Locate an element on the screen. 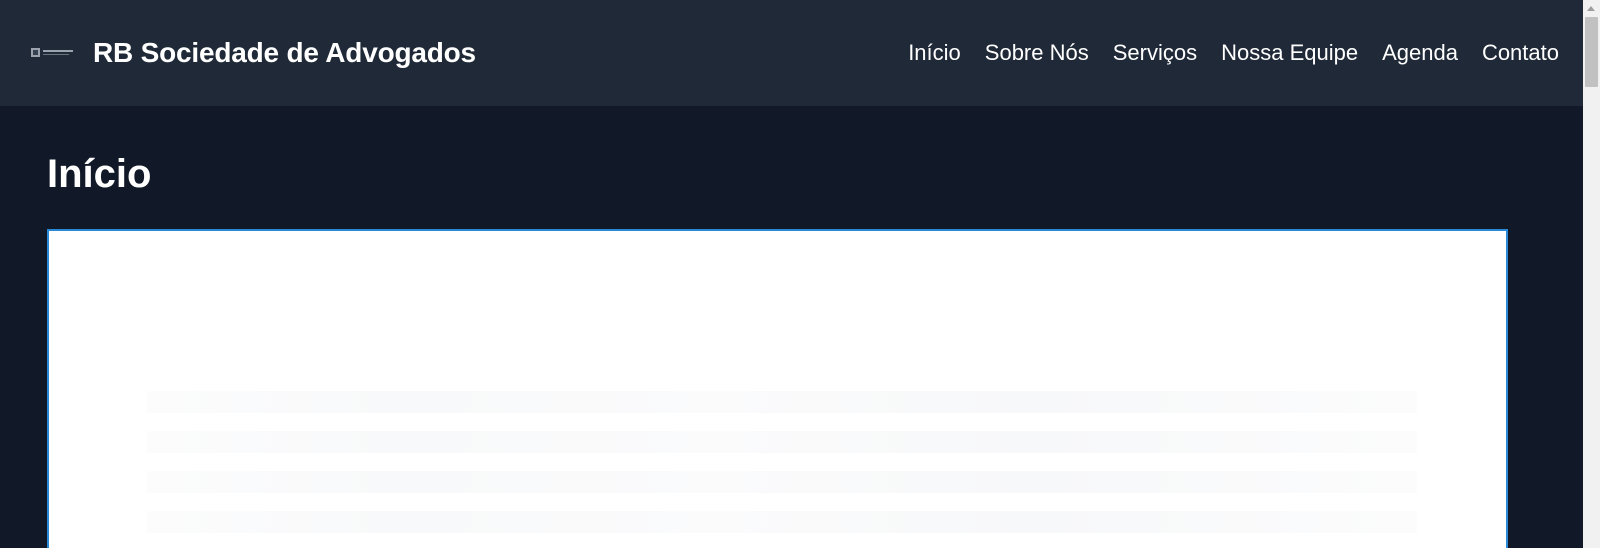 The width and height of the screenshot is (1600, 548). nav-link-sobre-nos: Sobre Nós is located at coordinates (1037, 53).